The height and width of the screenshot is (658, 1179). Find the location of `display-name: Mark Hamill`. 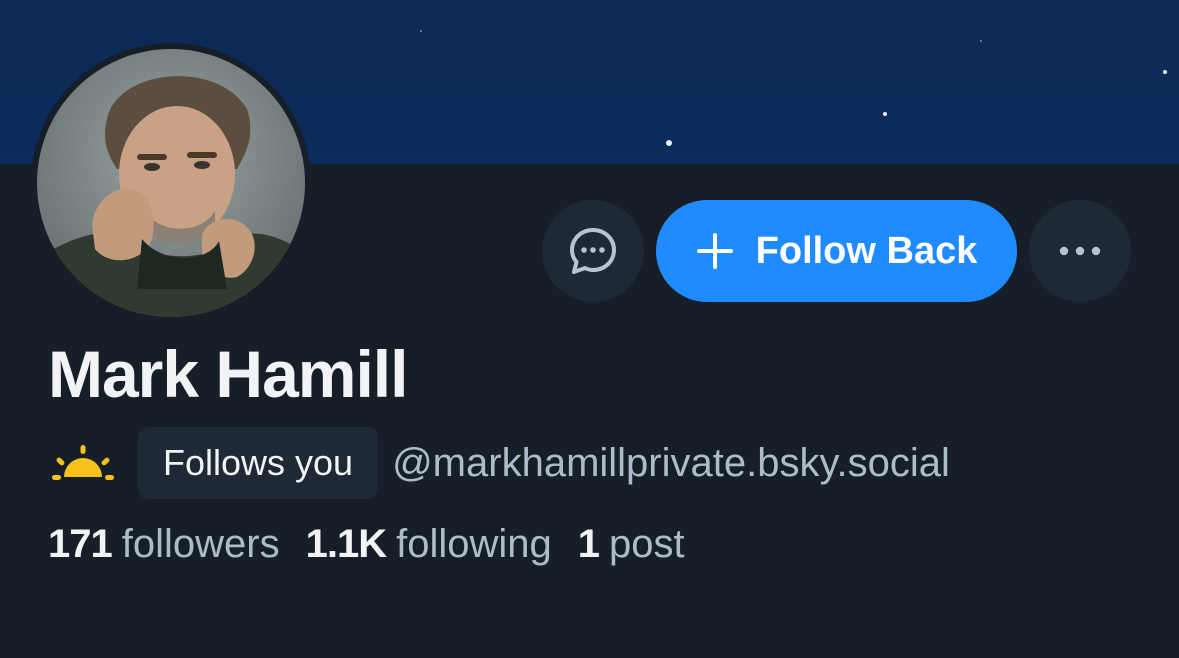

display-name: Mark Hamill is located at coordinates (228, 374).